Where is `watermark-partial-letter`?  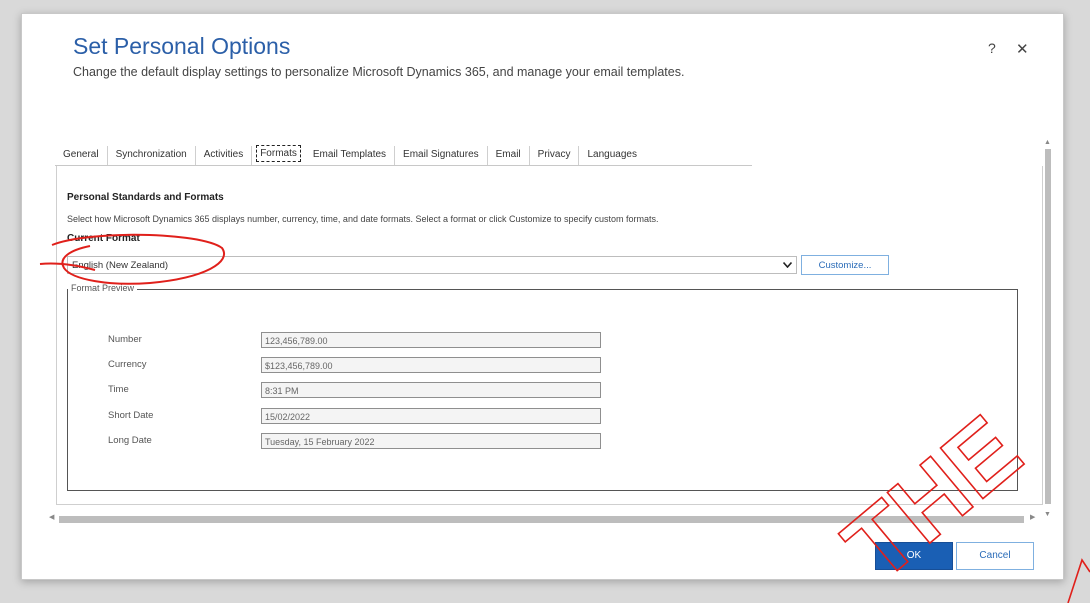 watermark-partial-letter is located at coordinates (1078, 580).